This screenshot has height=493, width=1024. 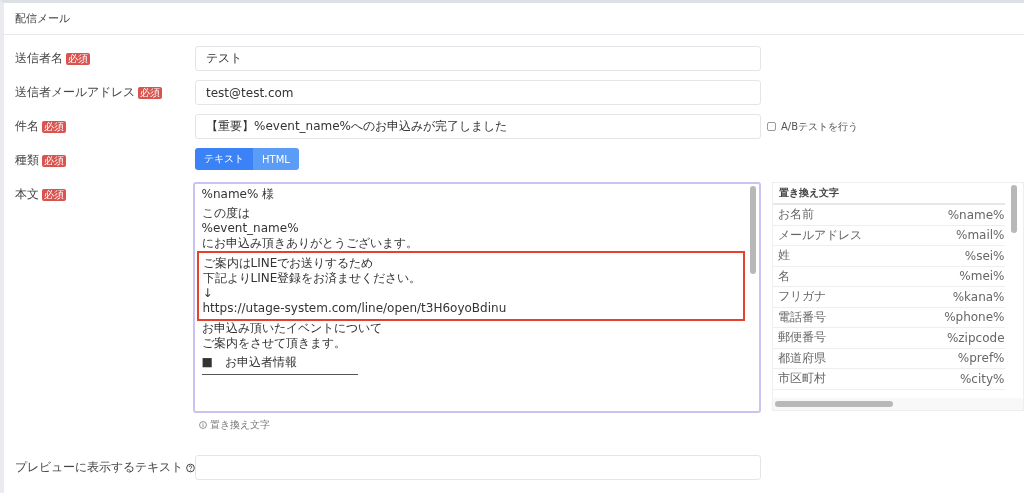 What do you see at coordinates (249, 362) in the screenshot?
I see `body-line: ■ お申込者情報` at bounding box center [249, 362].